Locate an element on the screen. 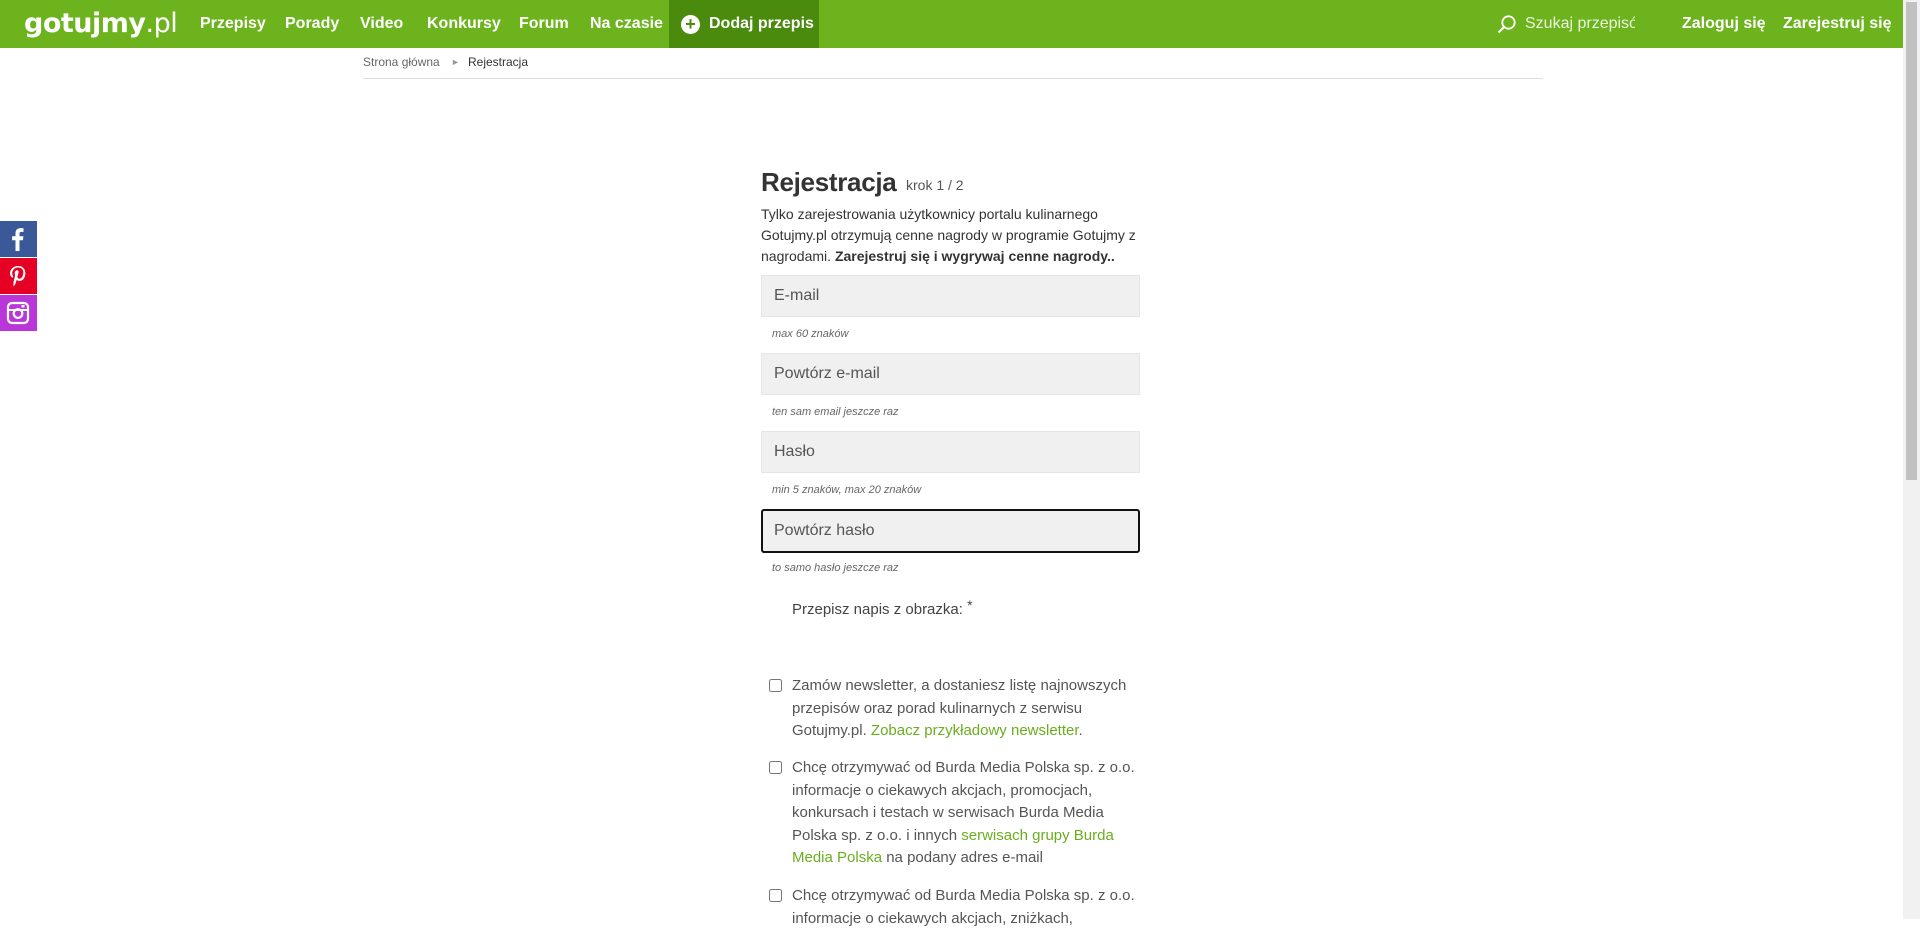 This screenshot has width=1920, height=930. nav-item-porady: Porady is located at coordinates (312, 24).